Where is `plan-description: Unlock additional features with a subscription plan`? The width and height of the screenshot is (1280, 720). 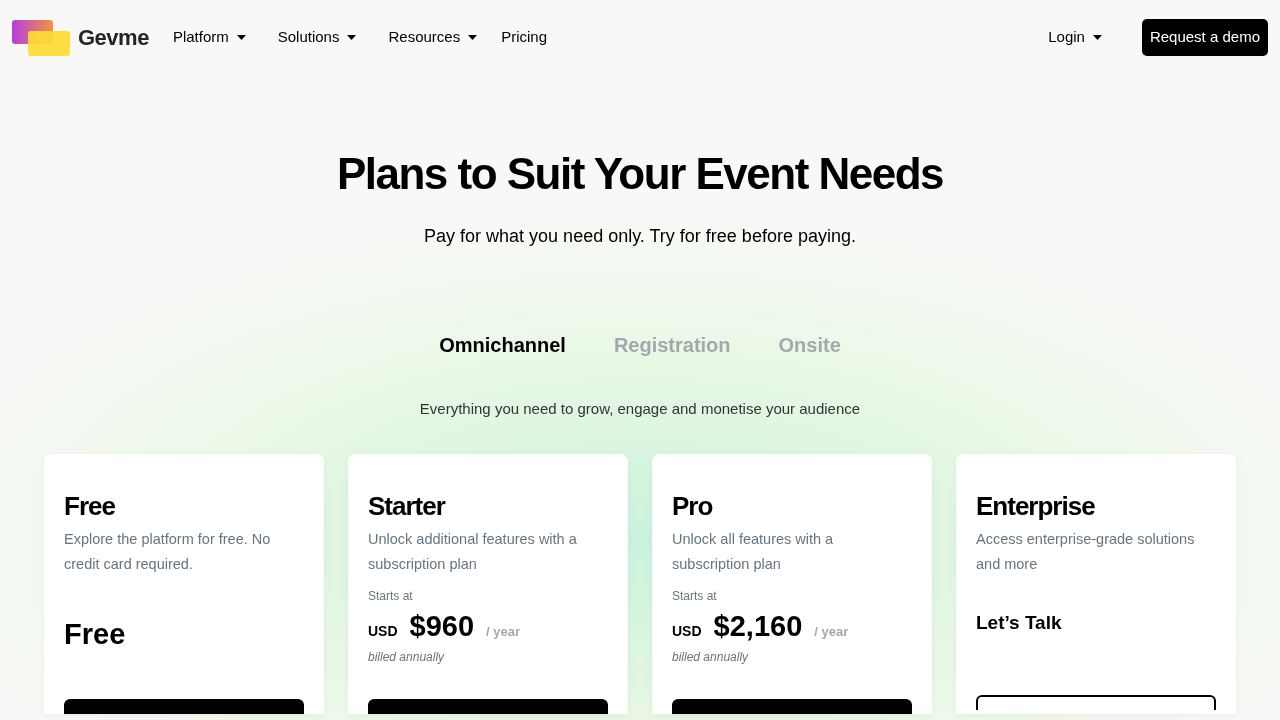 plan-description: Unlock additional features with a subscription plan is located at coordinates (473, 551).